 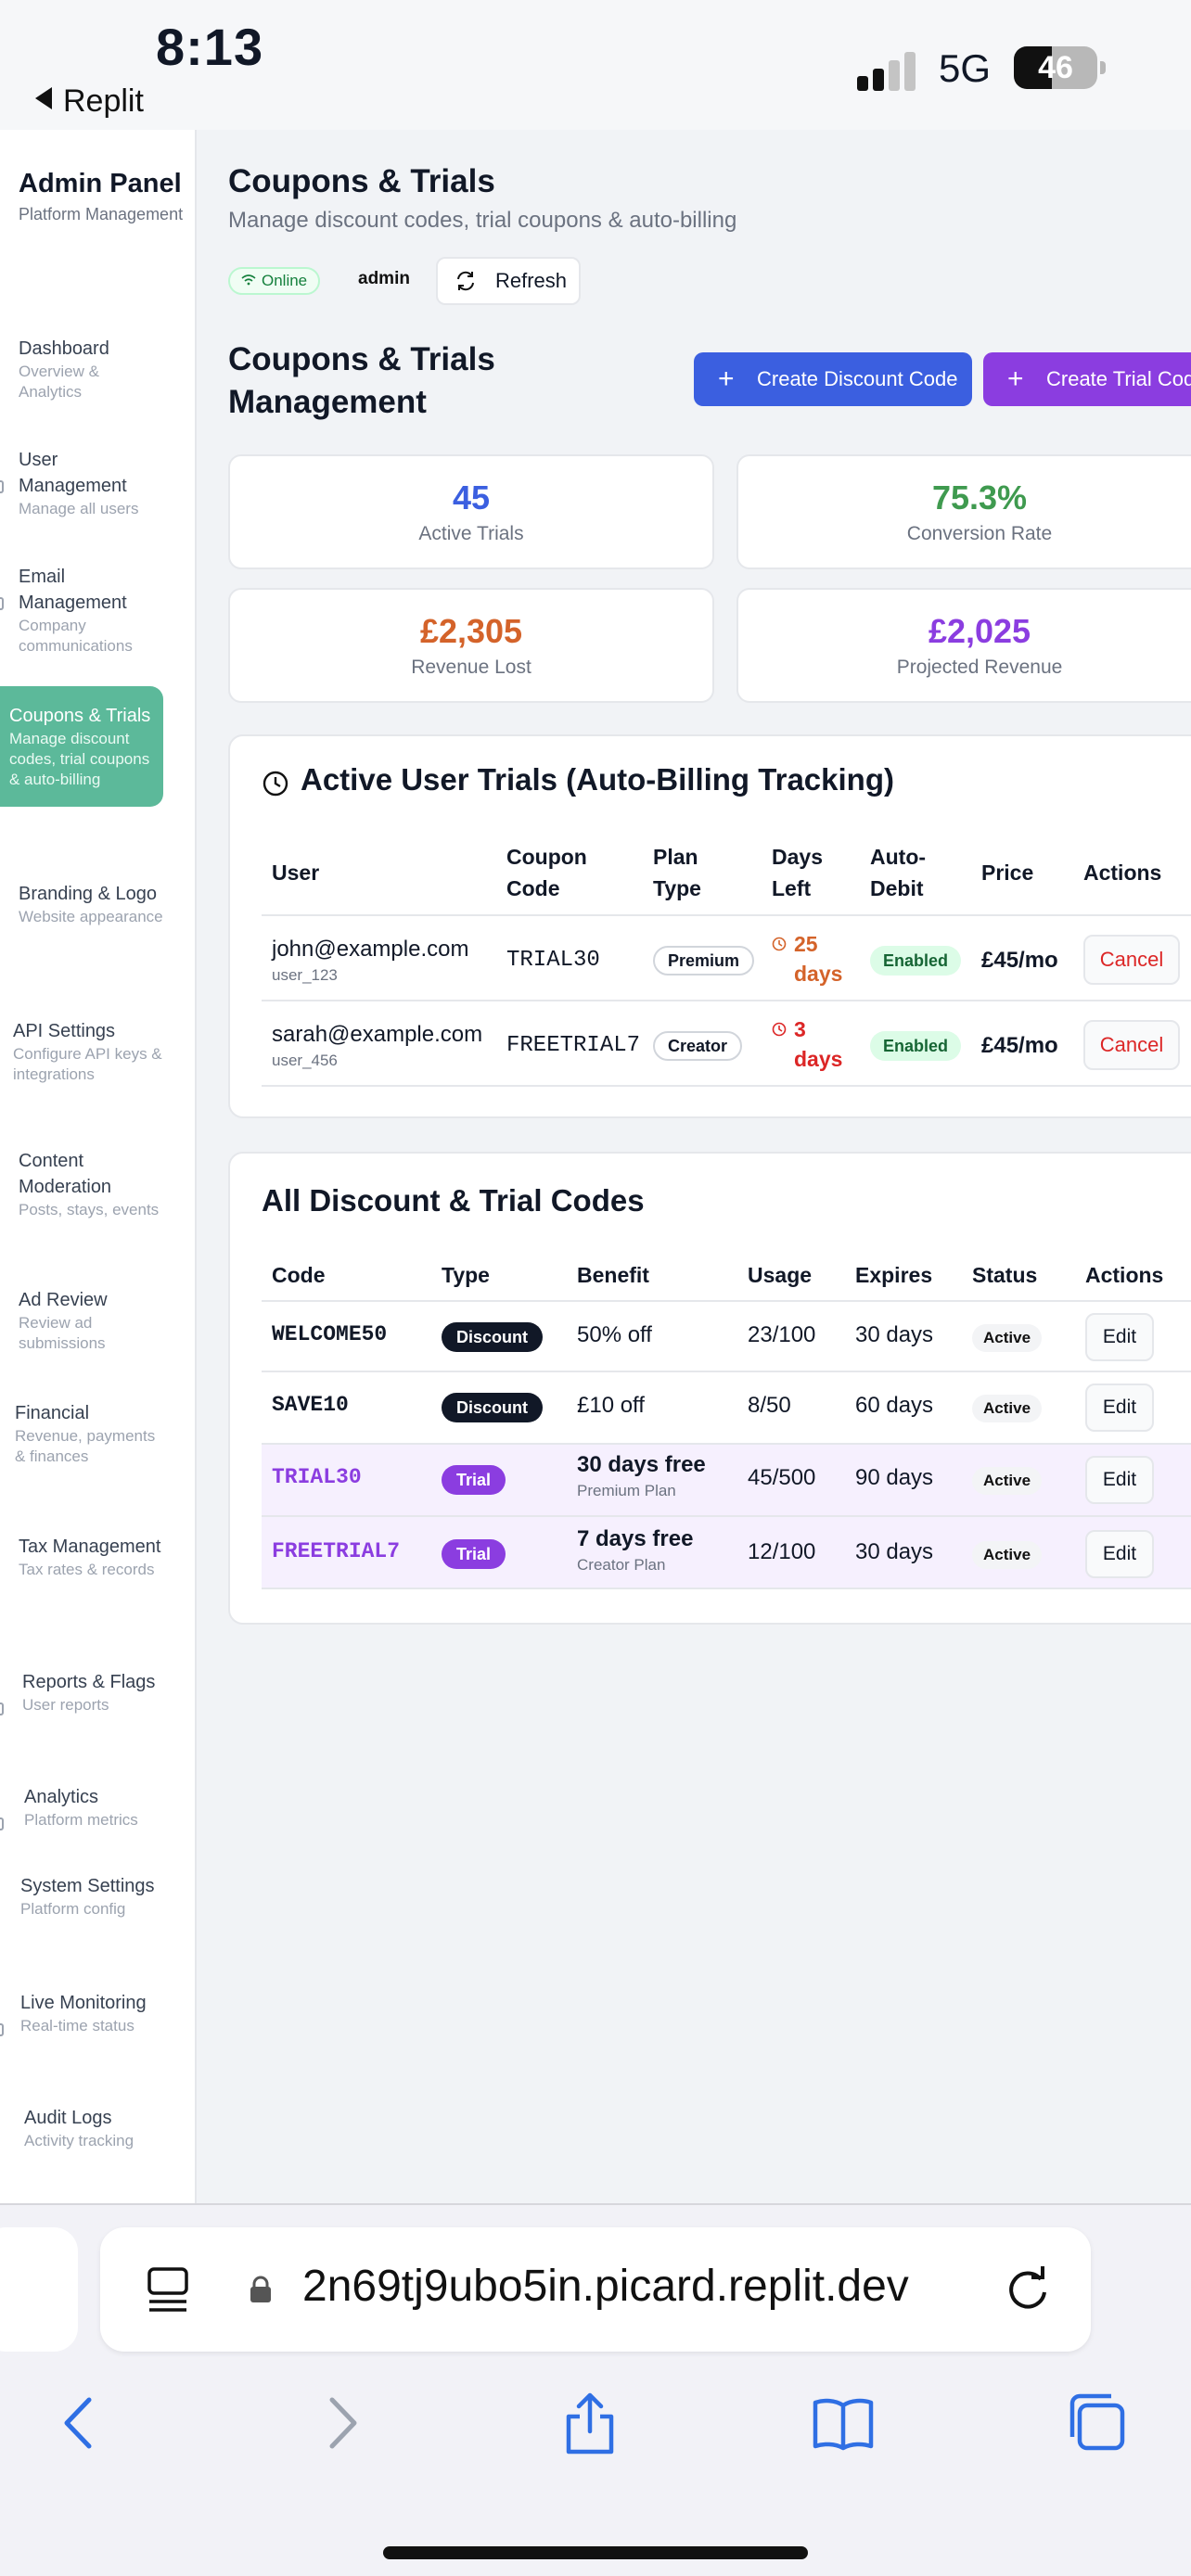 I want to click on benefit-plan: Premium Plan, so click(x=626, y=1491).